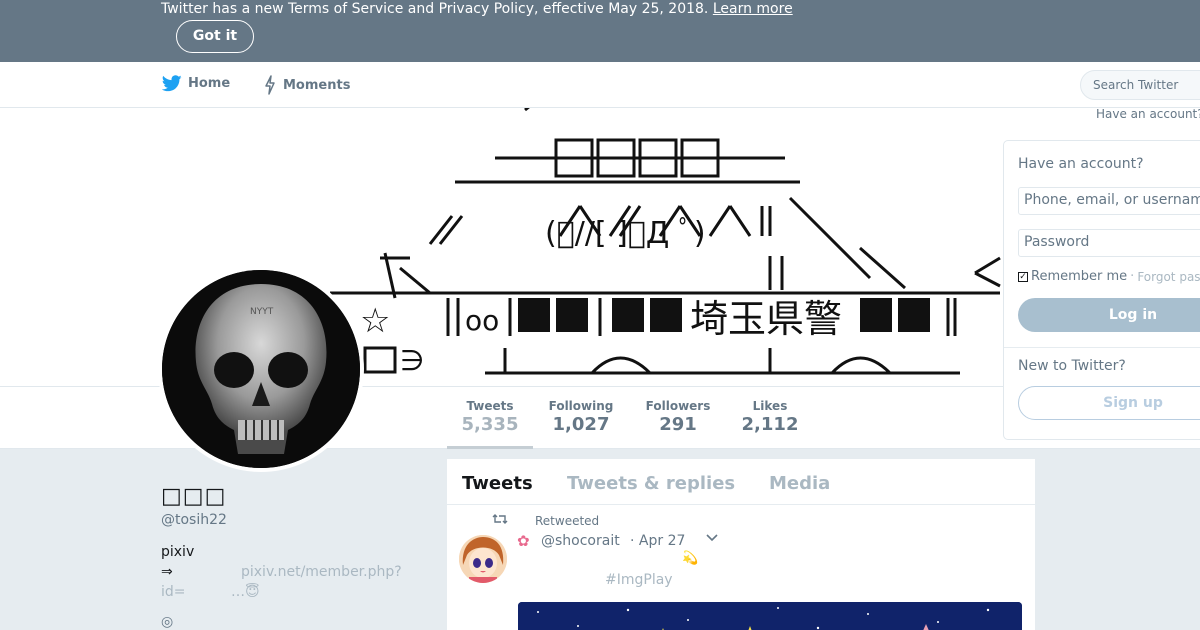 This screenshot has height=630, width=1200. I want to click on sign-up-button: Sign up, so click(1109, 403).